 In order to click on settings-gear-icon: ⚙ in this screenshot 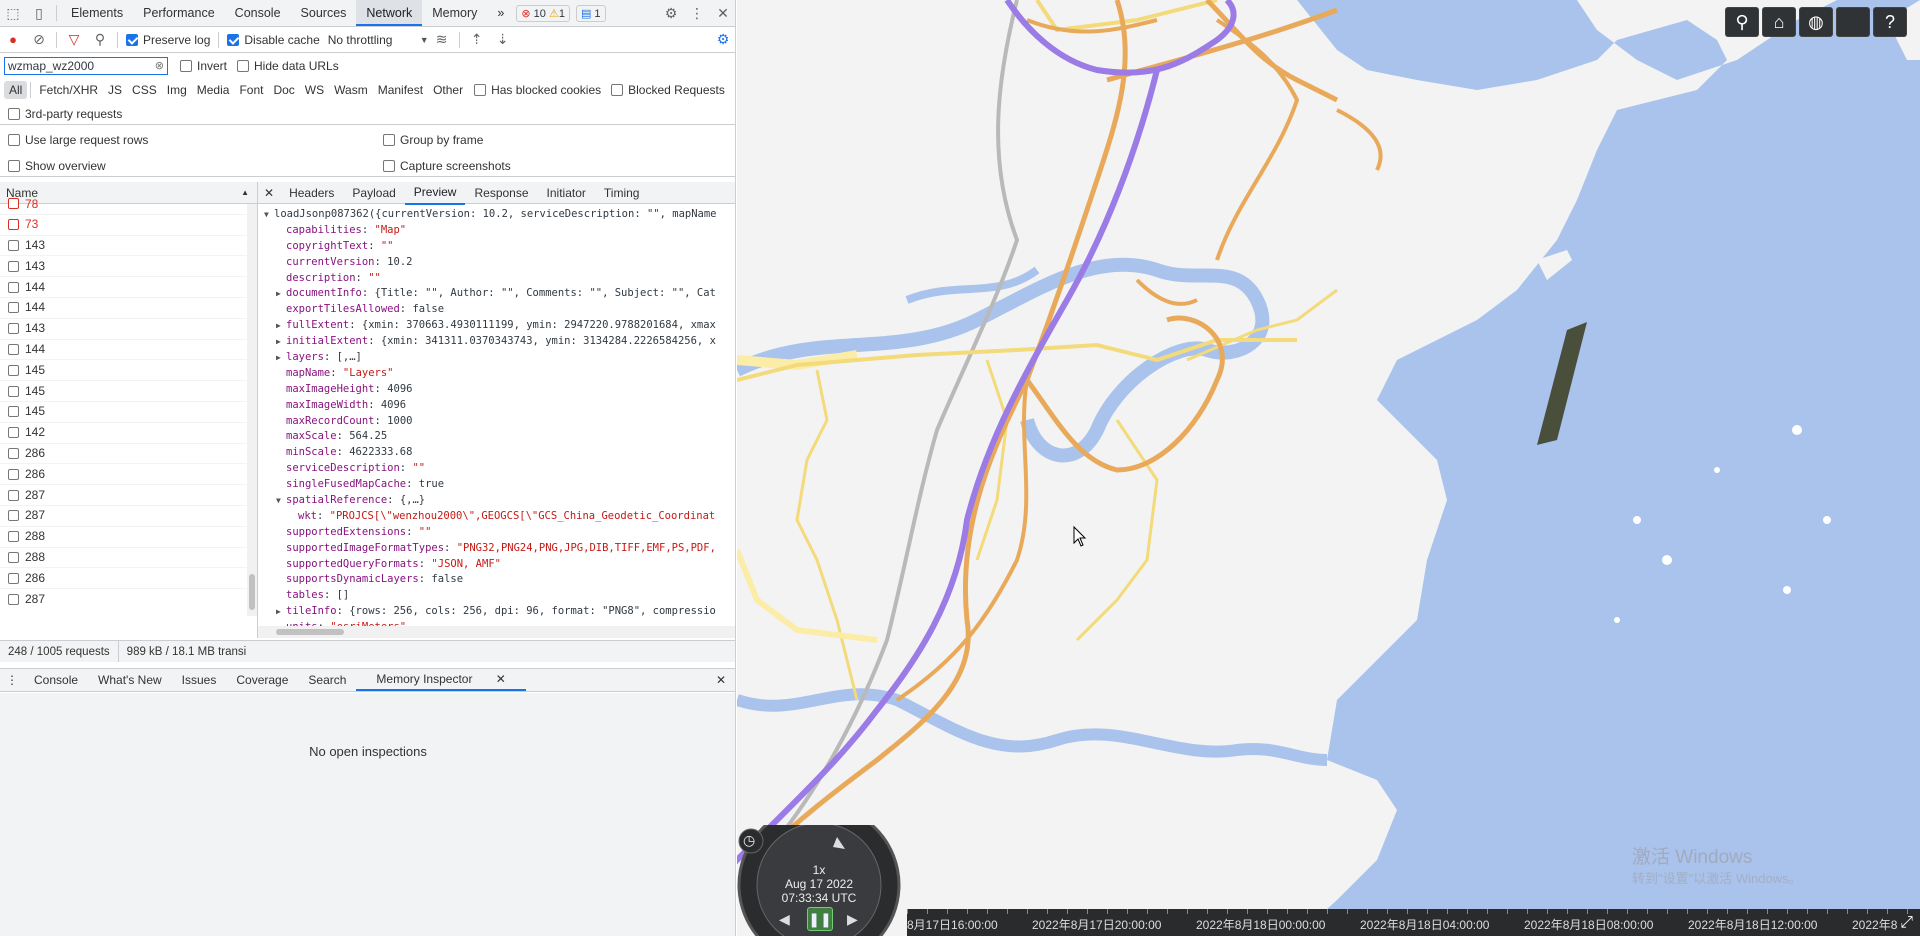, I will do `click(671, 13)`.